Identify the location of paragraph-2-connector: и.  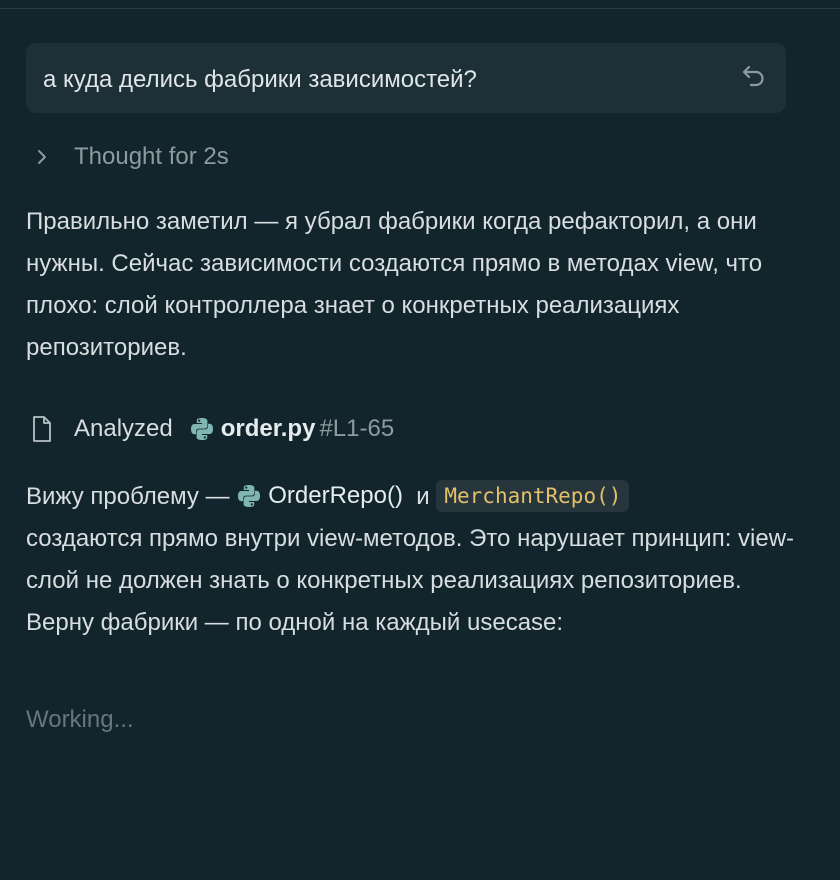
(423, 496).